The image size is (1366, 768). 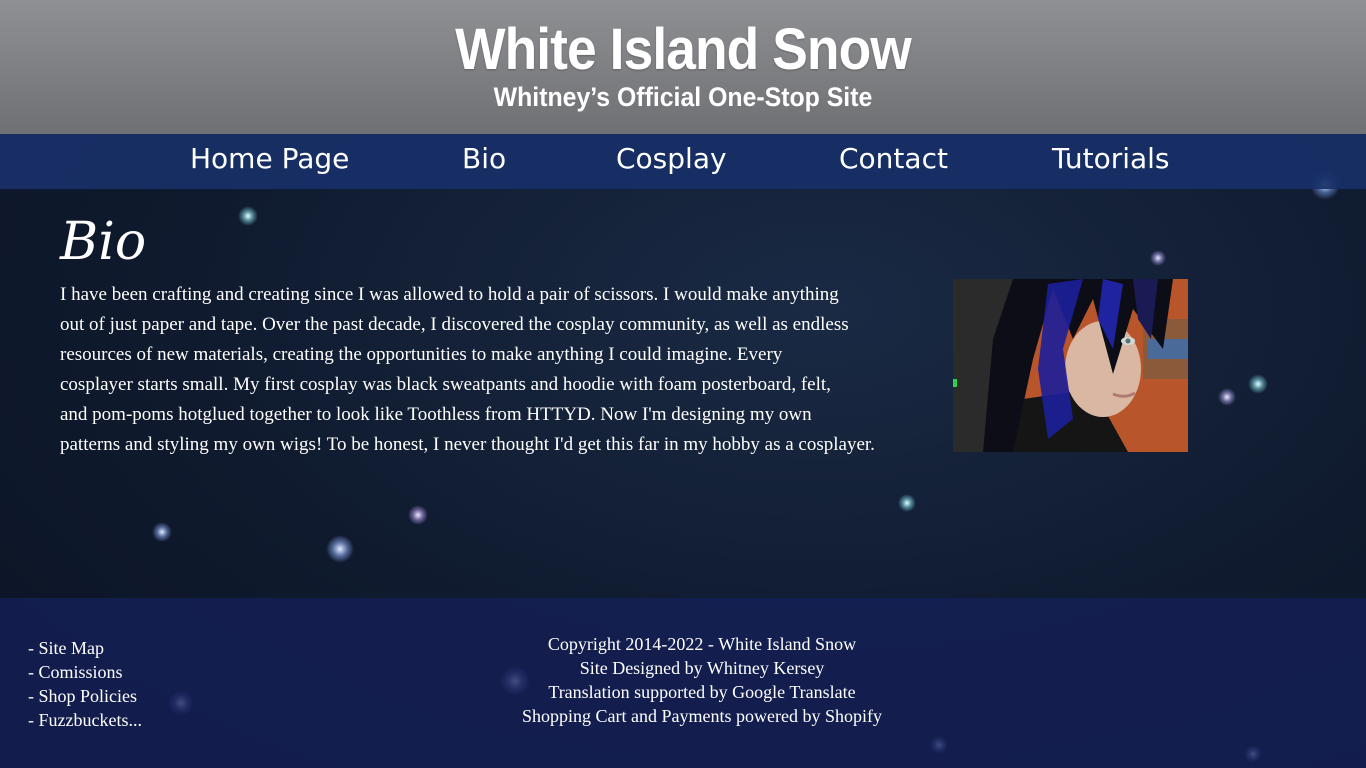 What do you see at coordinates (683, 49) in the screenshot?
I see `site-title: White Island Snow` at bounding box center [683, 49].